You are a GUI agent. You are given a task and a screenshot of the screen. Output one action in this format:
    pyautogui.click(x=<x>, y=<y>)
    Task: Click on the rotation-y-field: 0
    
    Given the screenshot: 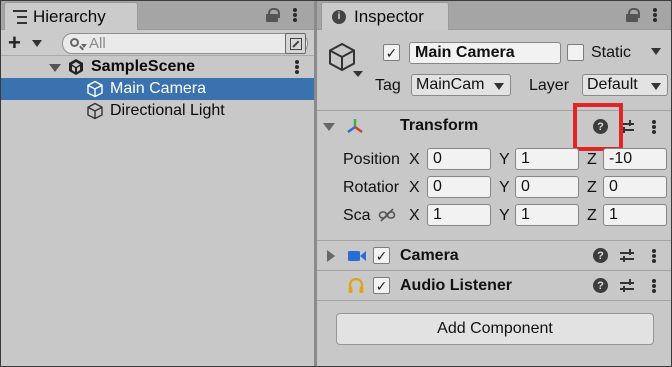 What is the action you would take?
    pyautogui.click(x=547, y=187)
    